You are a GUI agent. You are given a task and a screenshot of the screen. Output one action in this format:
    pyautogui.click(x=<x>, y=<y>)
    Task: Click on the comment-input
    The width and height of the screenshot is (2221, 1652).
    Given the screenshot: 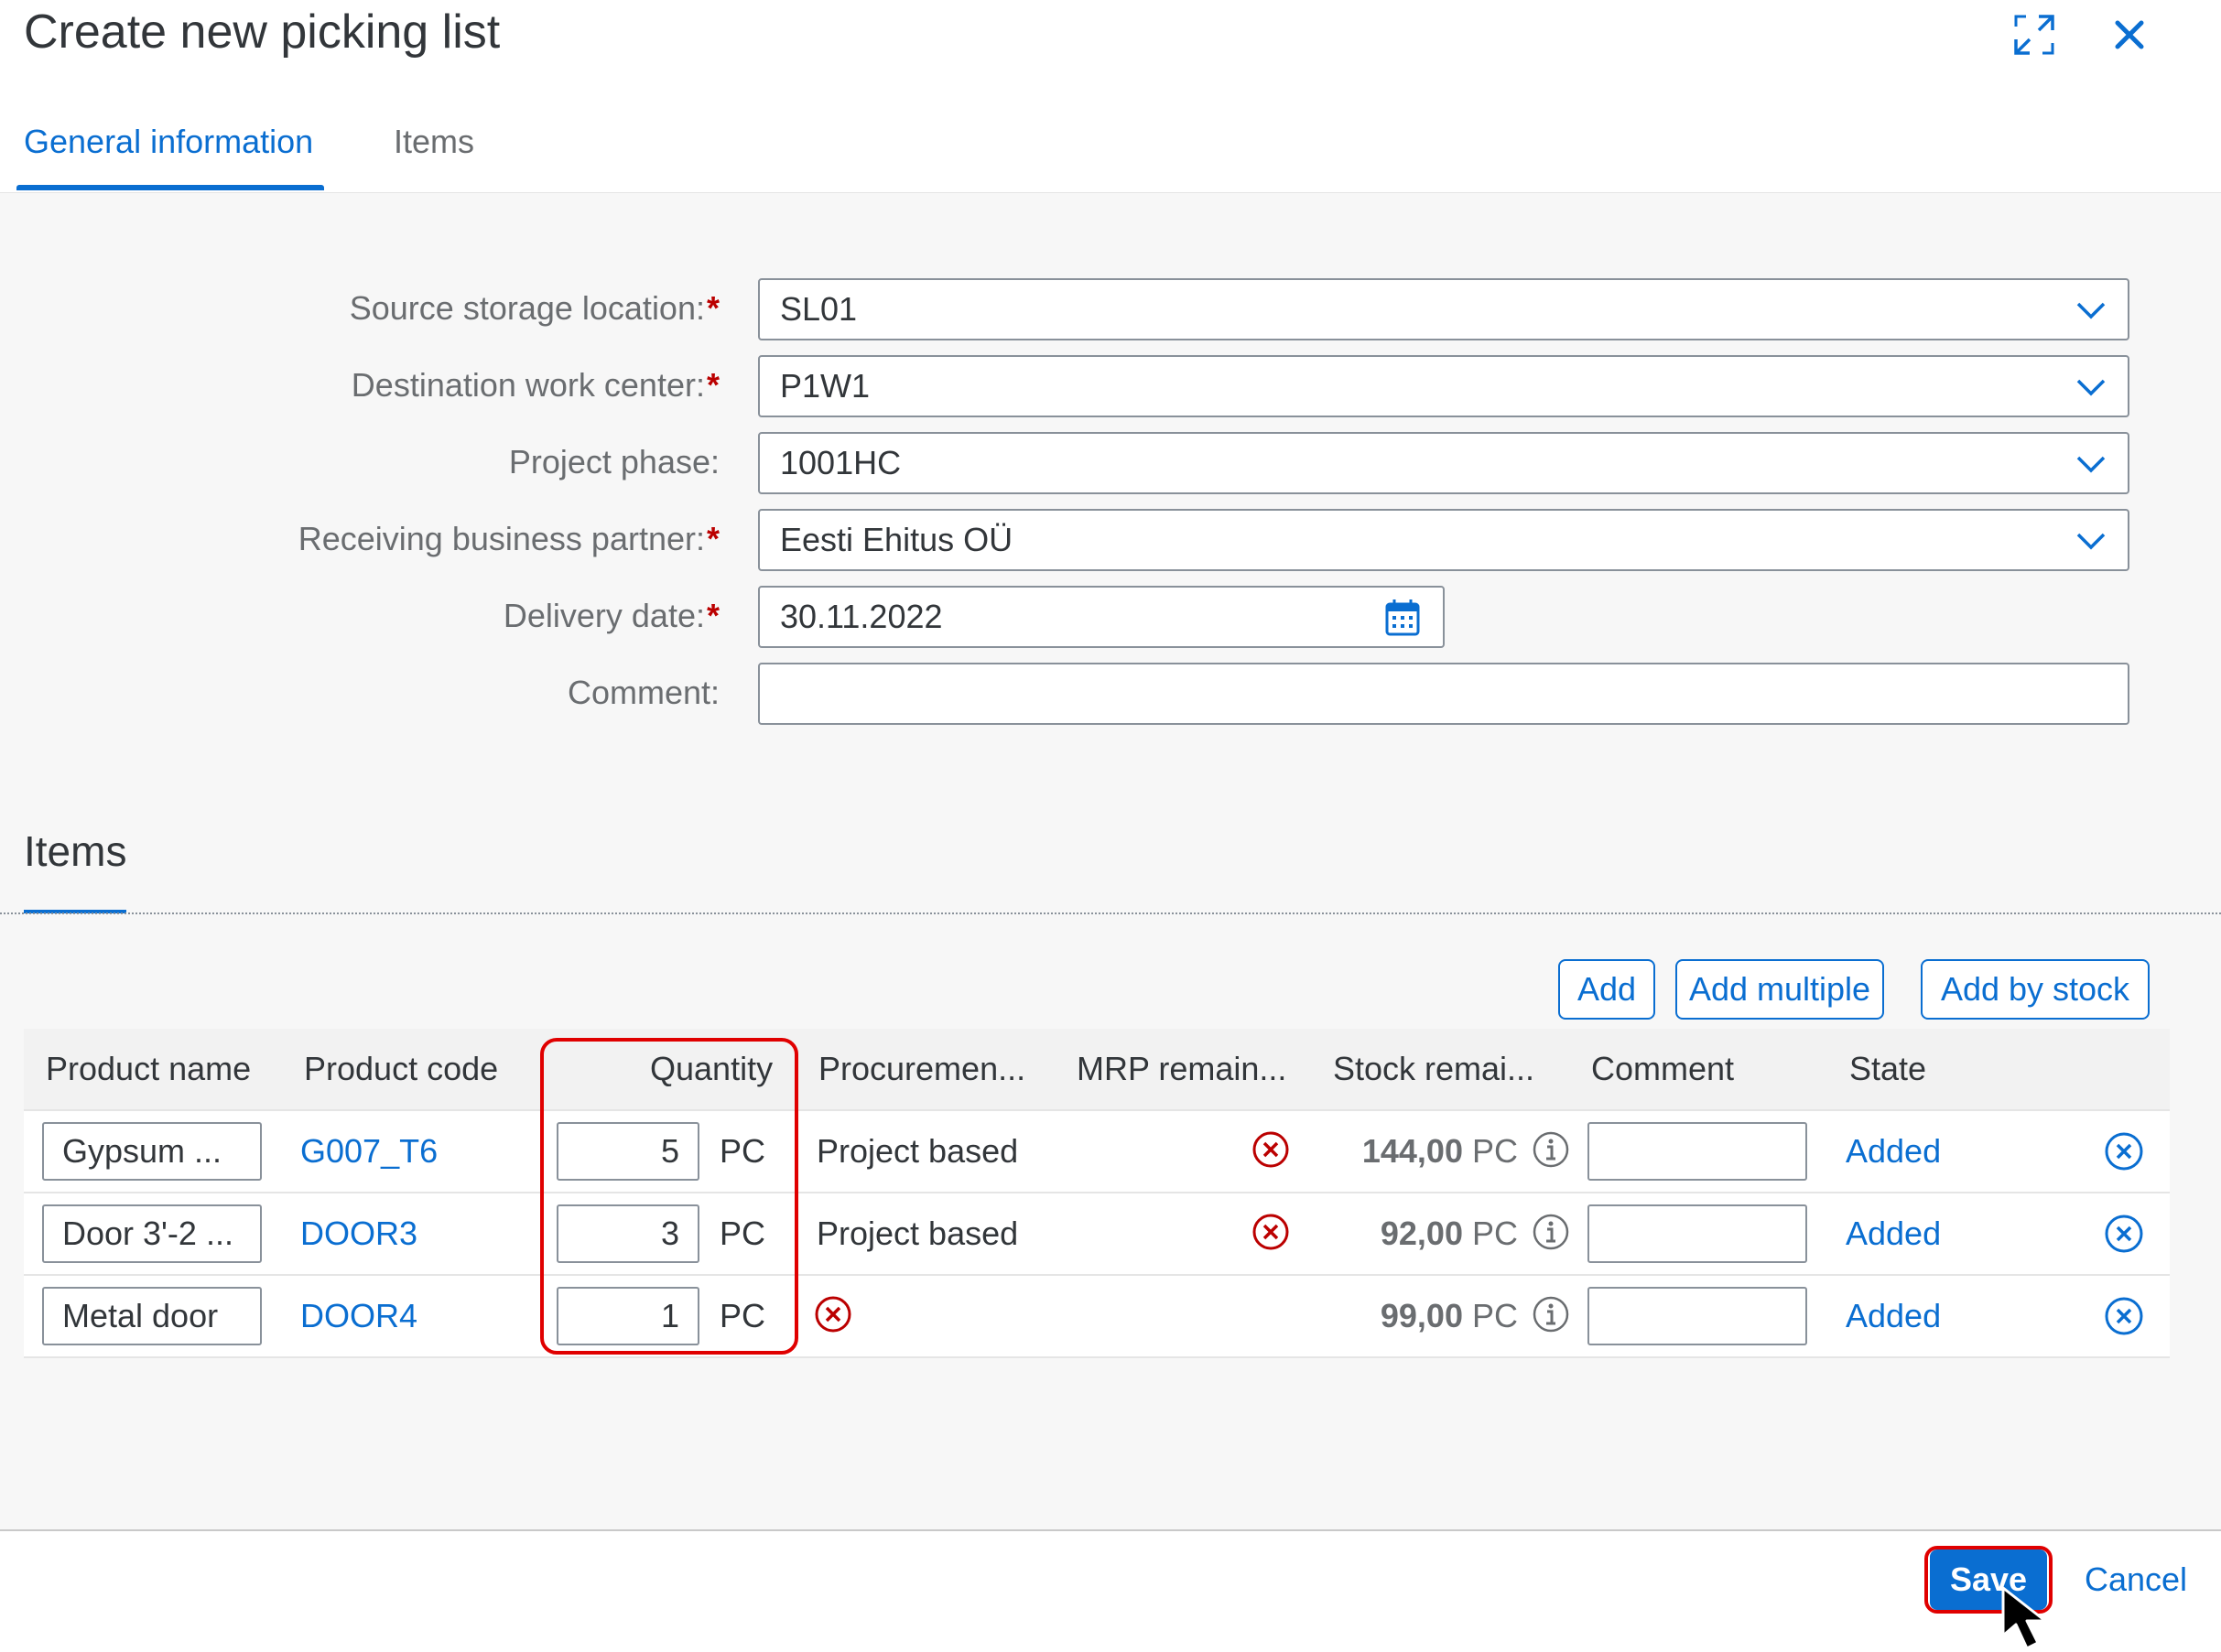 What is the action you would take?
    pyautogui.click(x=1443, y=694)
    